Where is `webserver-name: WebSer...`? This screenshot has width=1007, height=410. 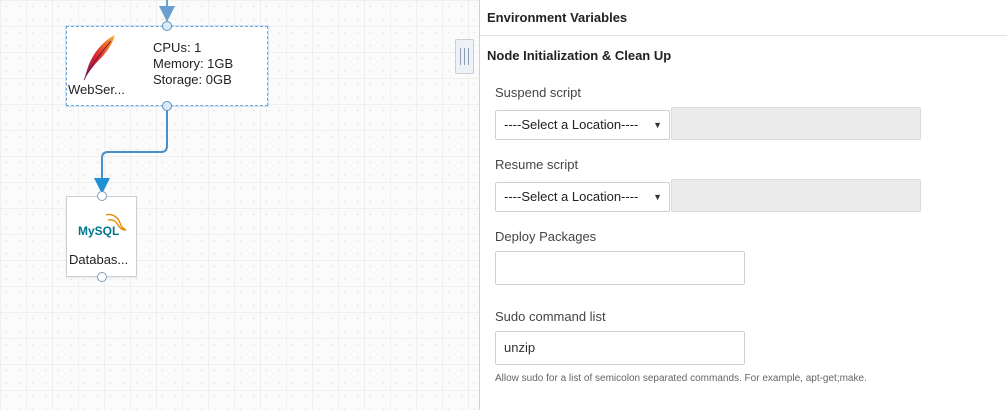
webserver-name: WebSer... is located at coordinates (96, 89).